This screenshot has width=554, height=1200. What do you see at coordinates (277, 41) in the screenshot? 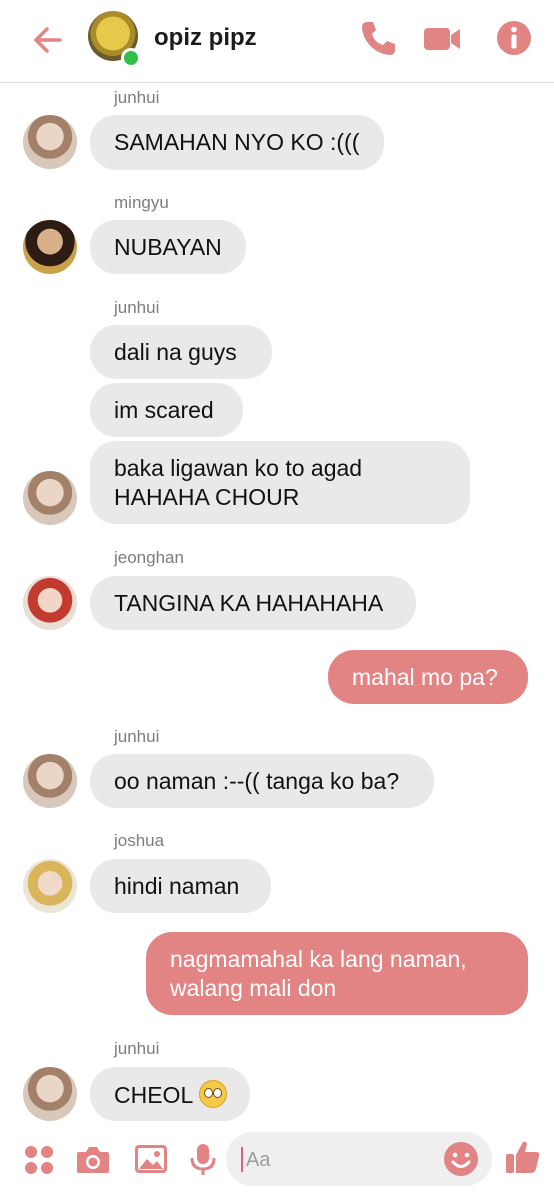
I see `conversation-header: opiz pipz` at bounding box center [277, 41].